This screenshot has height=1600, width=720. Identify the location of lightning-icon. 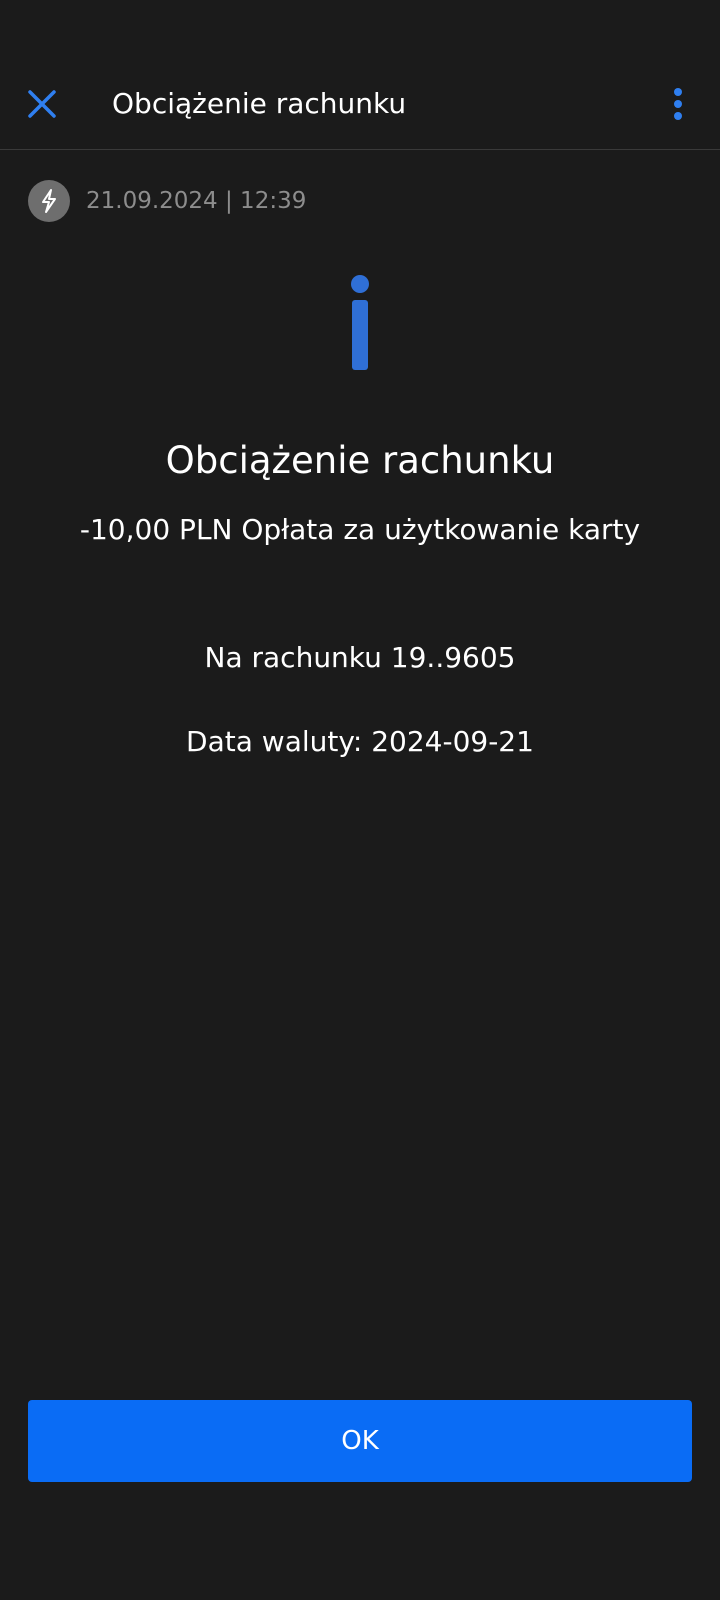
(49, 201).